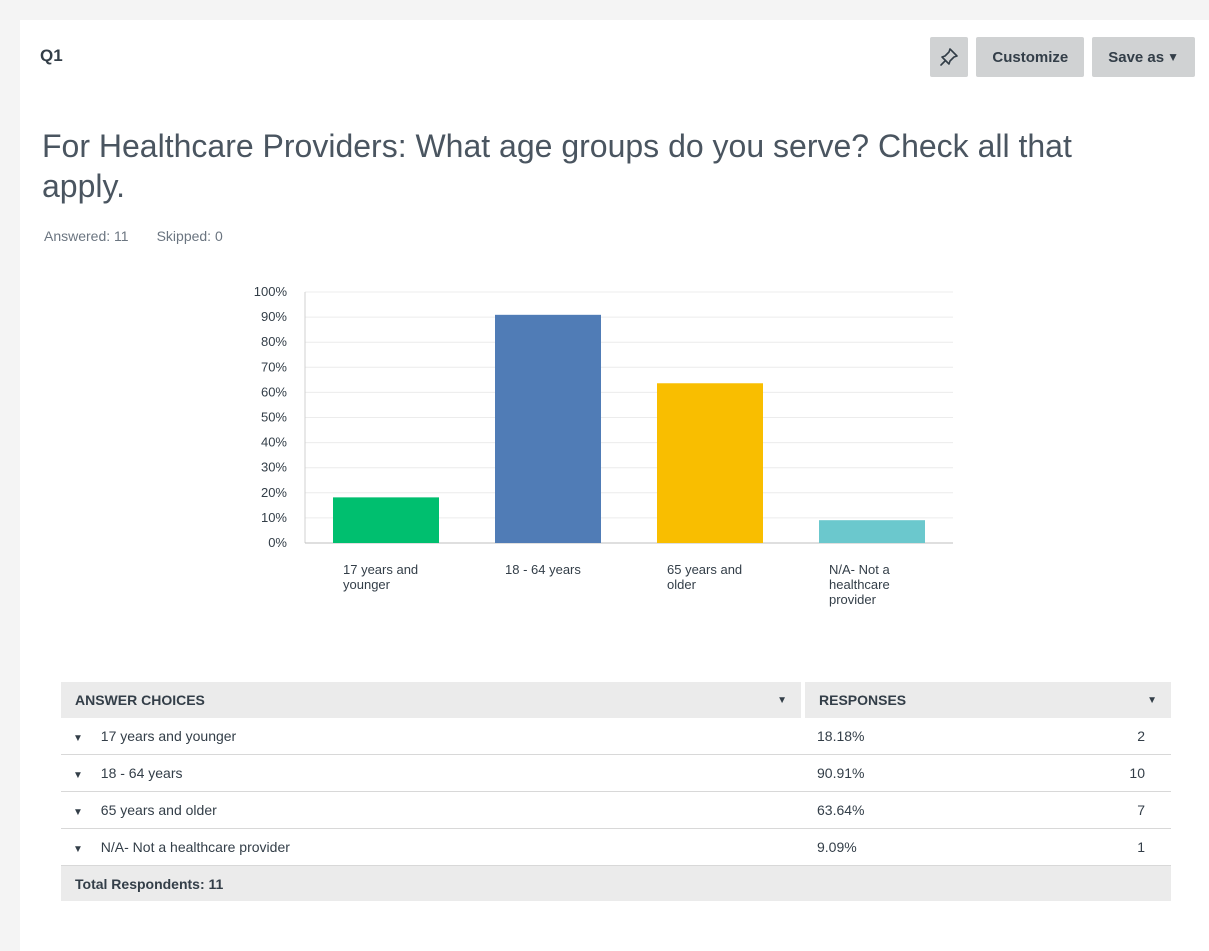  I want to click on y-tick-label: 60%, so click(274, 391).